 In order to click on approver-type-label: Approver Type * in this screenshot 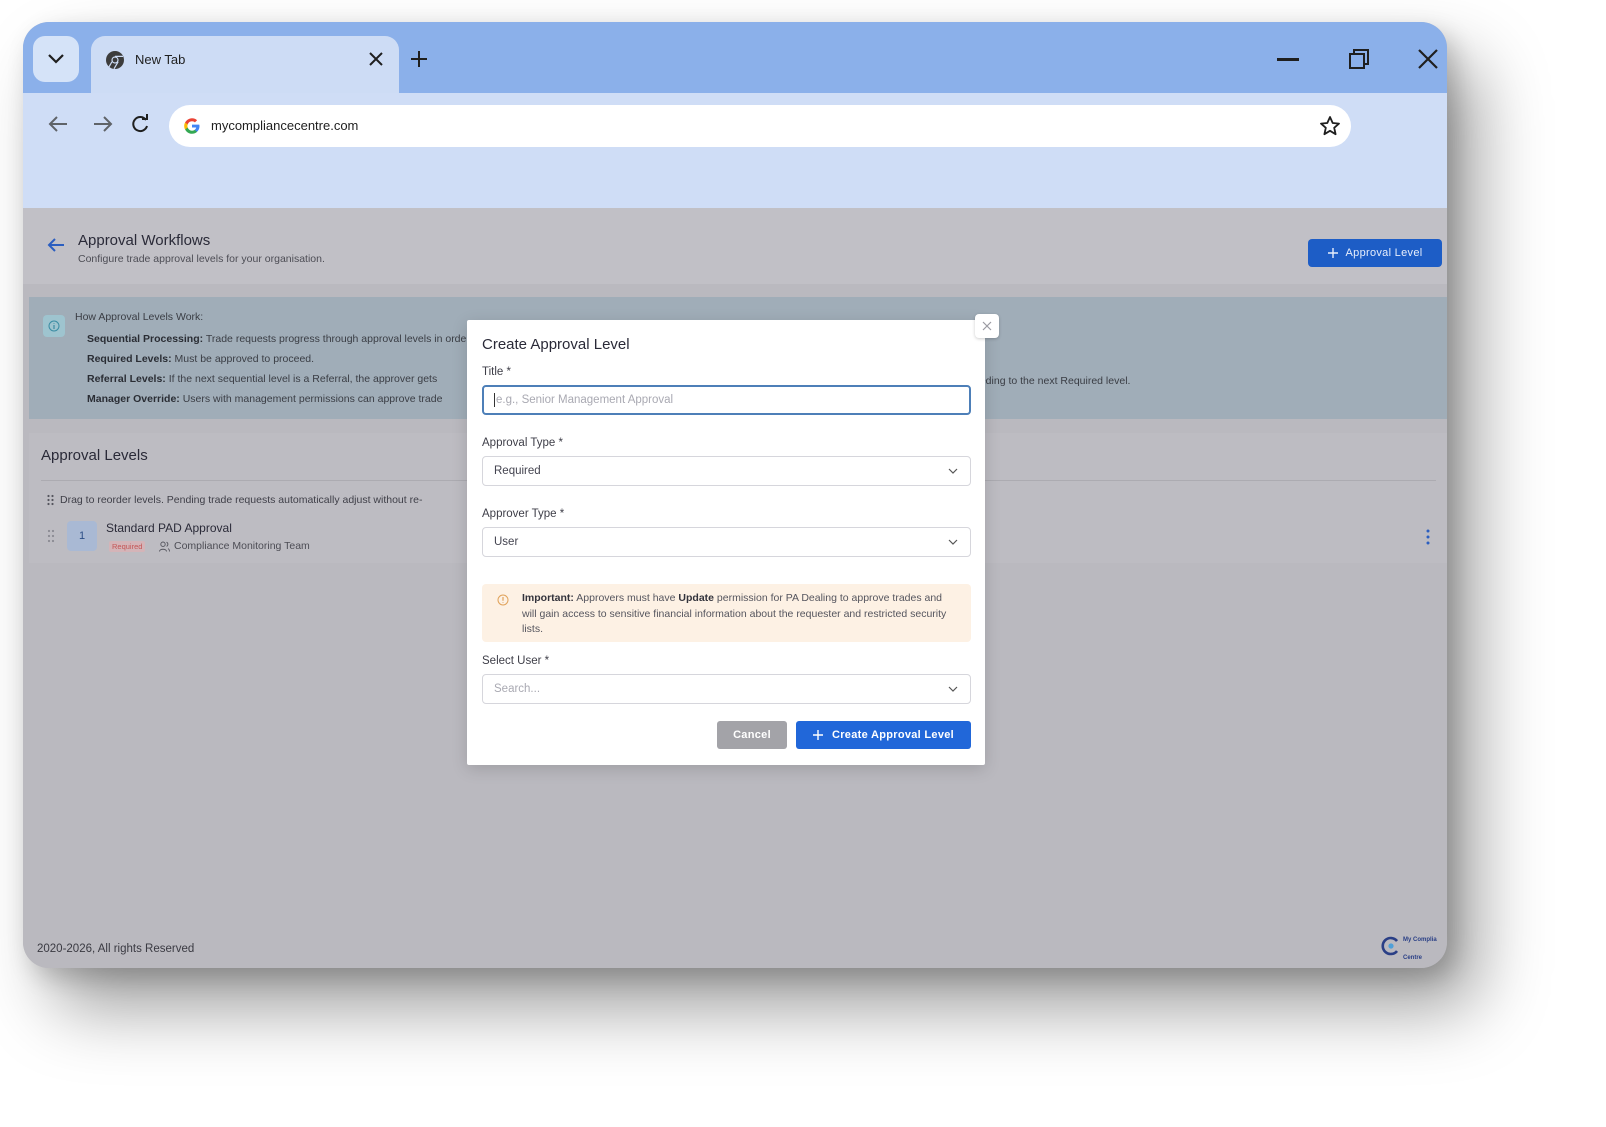, I will do `click(523, 514)`.